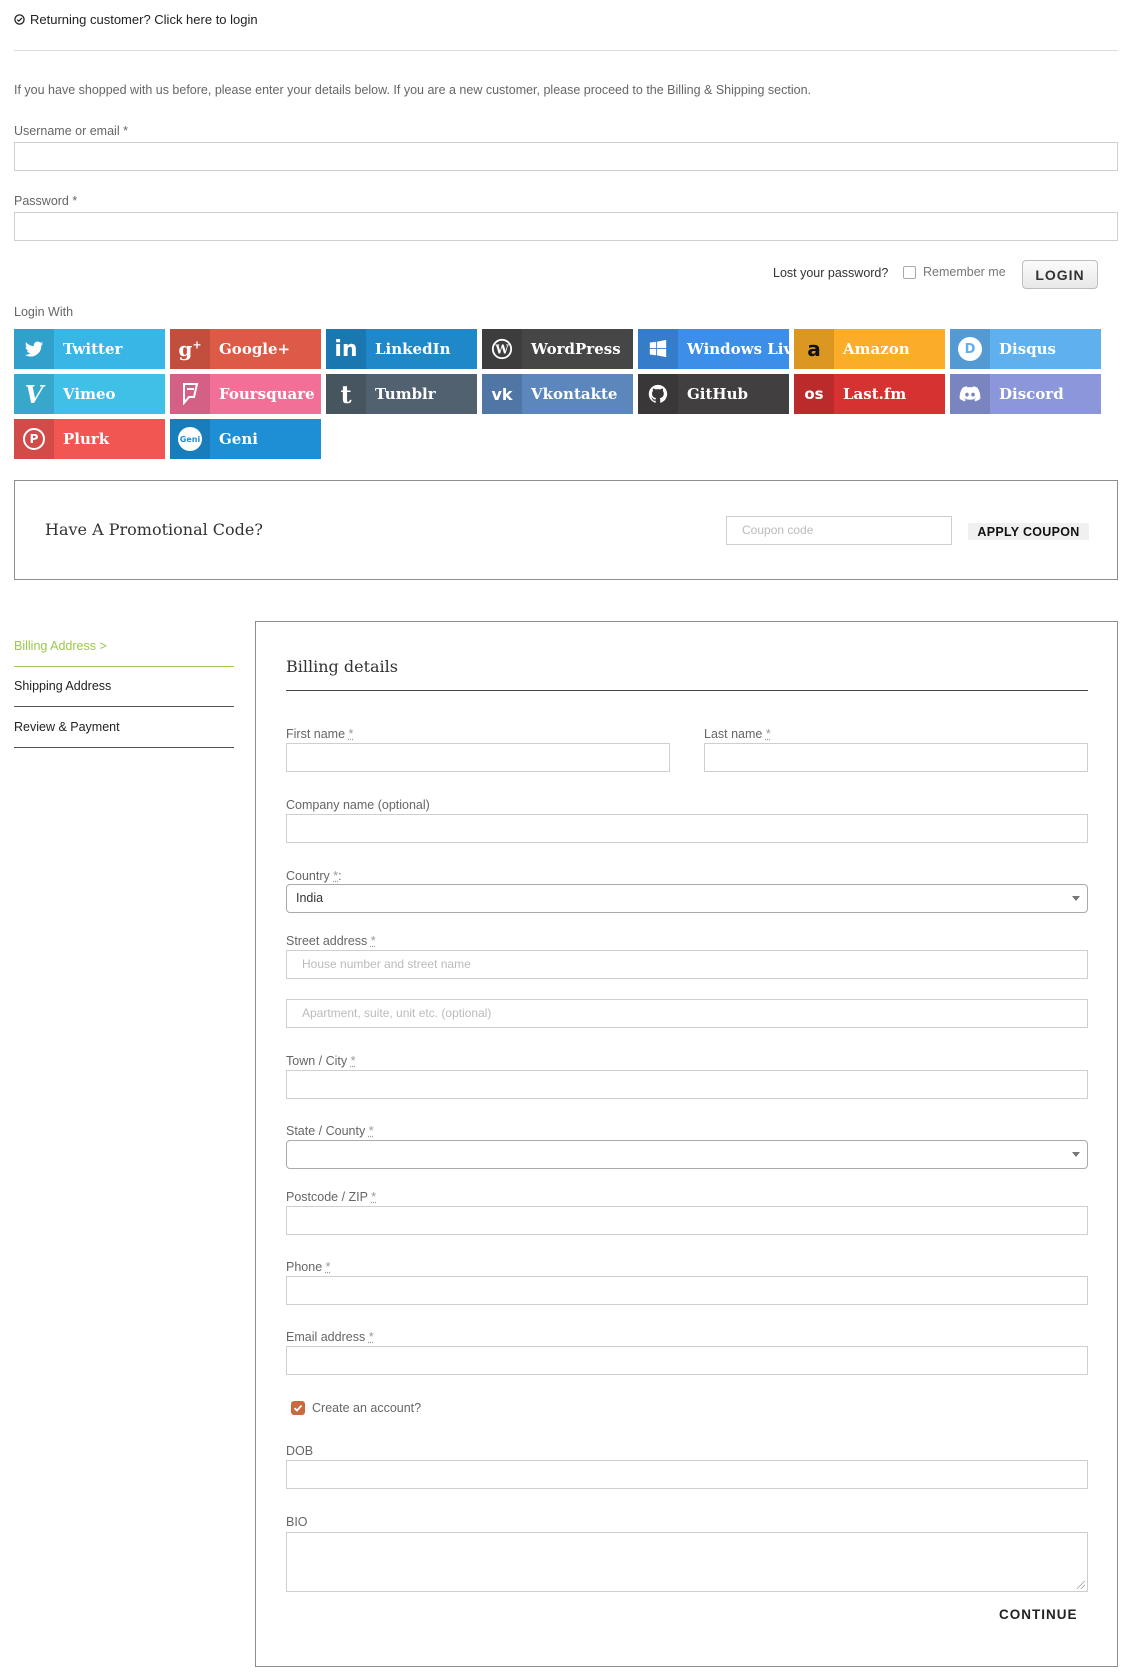  I want to click on svg-text: W, so click(501, 350).